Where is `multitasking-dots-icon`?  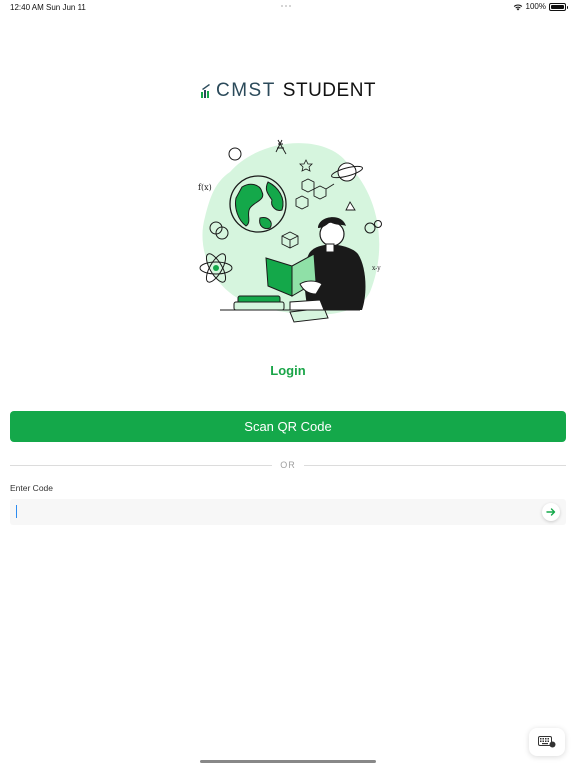 multitasking-dots-icon is located at coordinates (286, 6).